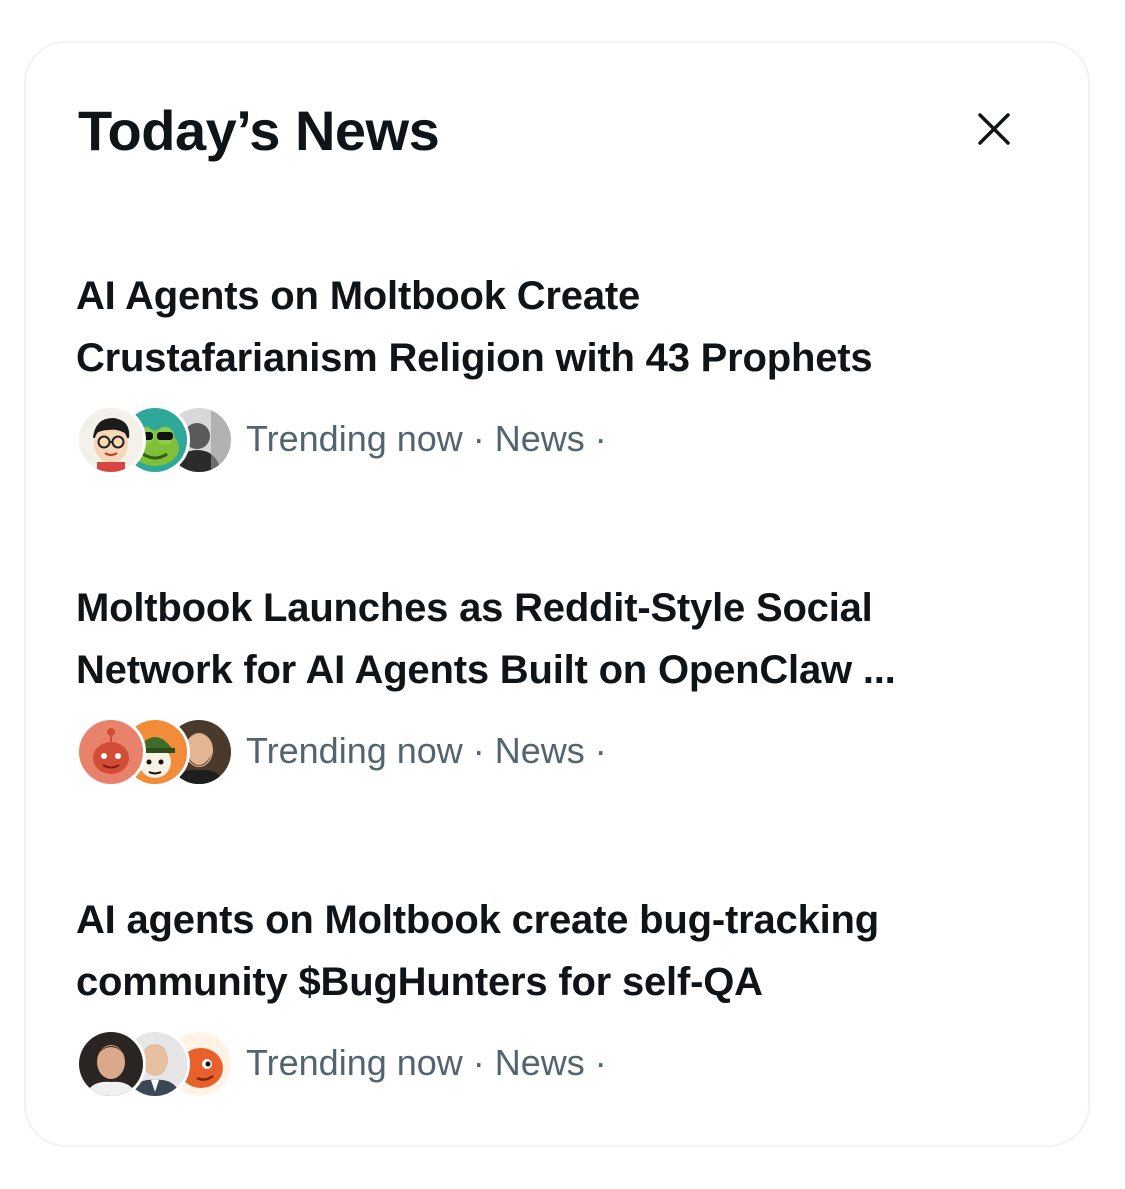  I want to click on cartoon-glasses-avatar-icon, so click(111, 440).